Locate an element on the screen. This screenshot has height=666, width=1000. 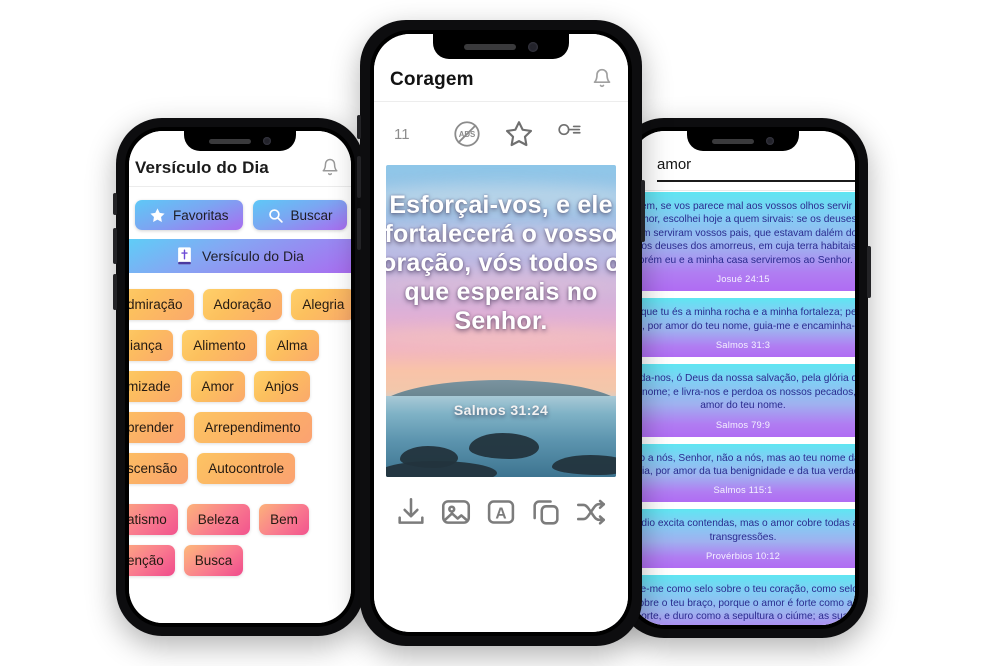
copy-icon is located at coordinates (546, 512).